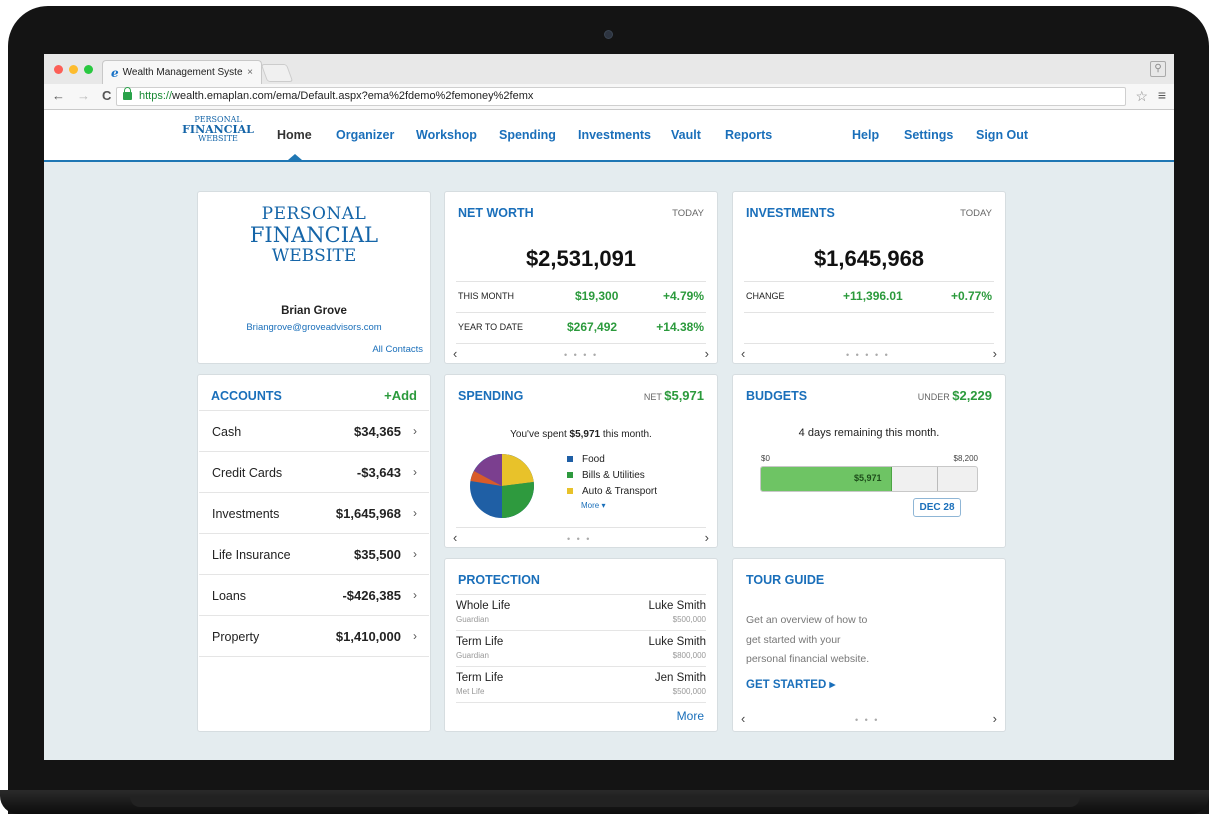 This screenshot has height=814, width=1209. What do you see at coordinates (314, 431) in the screenshot?
I see `account-row-cash: Cash $34,365 ›` at bounding box center [314, 431].